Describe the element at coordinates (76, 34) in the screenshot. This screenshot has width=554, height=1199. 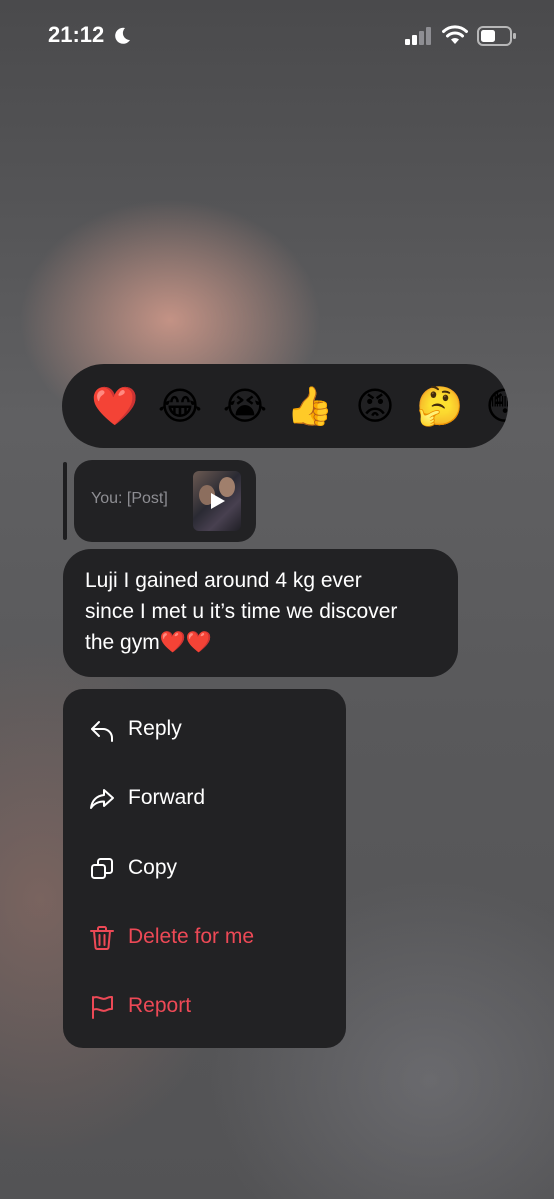
I see `status-time: 21:12` at that location.